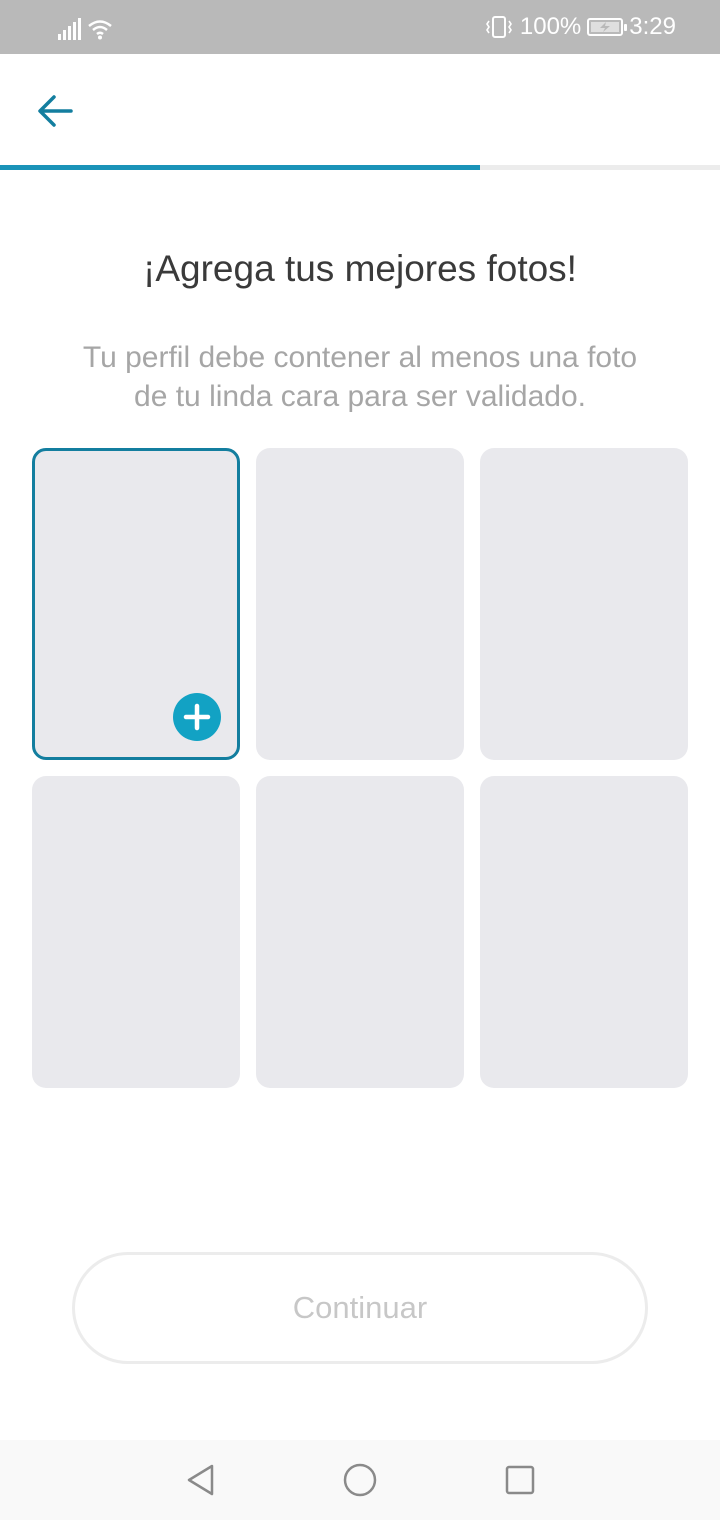 Image resolution: width=720 pixels, height=1520 pixels. What do you see at coordinates (360, 268) in the screenshot?
I see `page-title: ¡Agrega tus mejores fotos!` at bounding box center [360, 268].